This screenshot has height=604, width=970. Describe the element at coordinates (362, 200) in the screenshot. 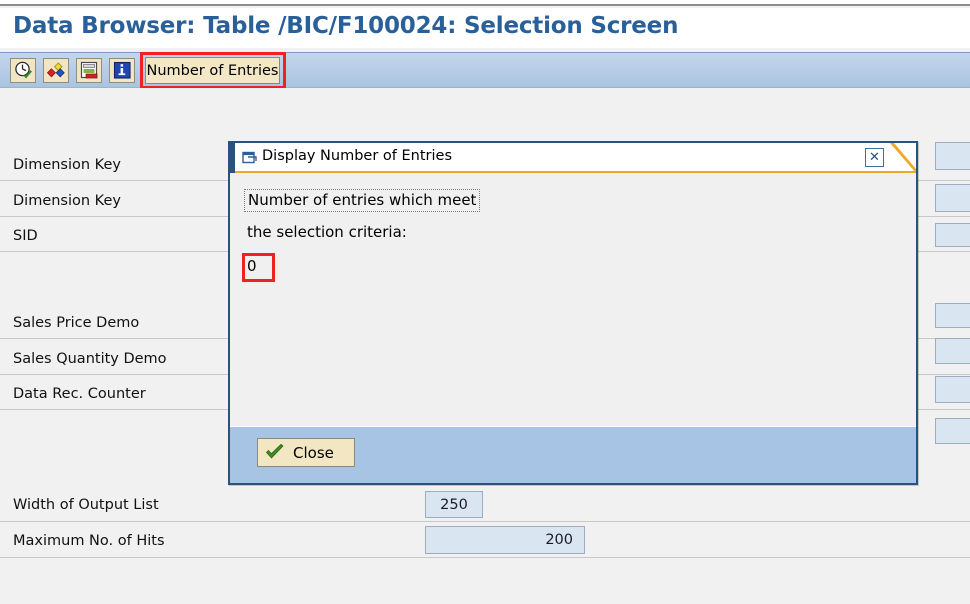

I see `dialog-message-line-1: Number of entries which meet` at that location.